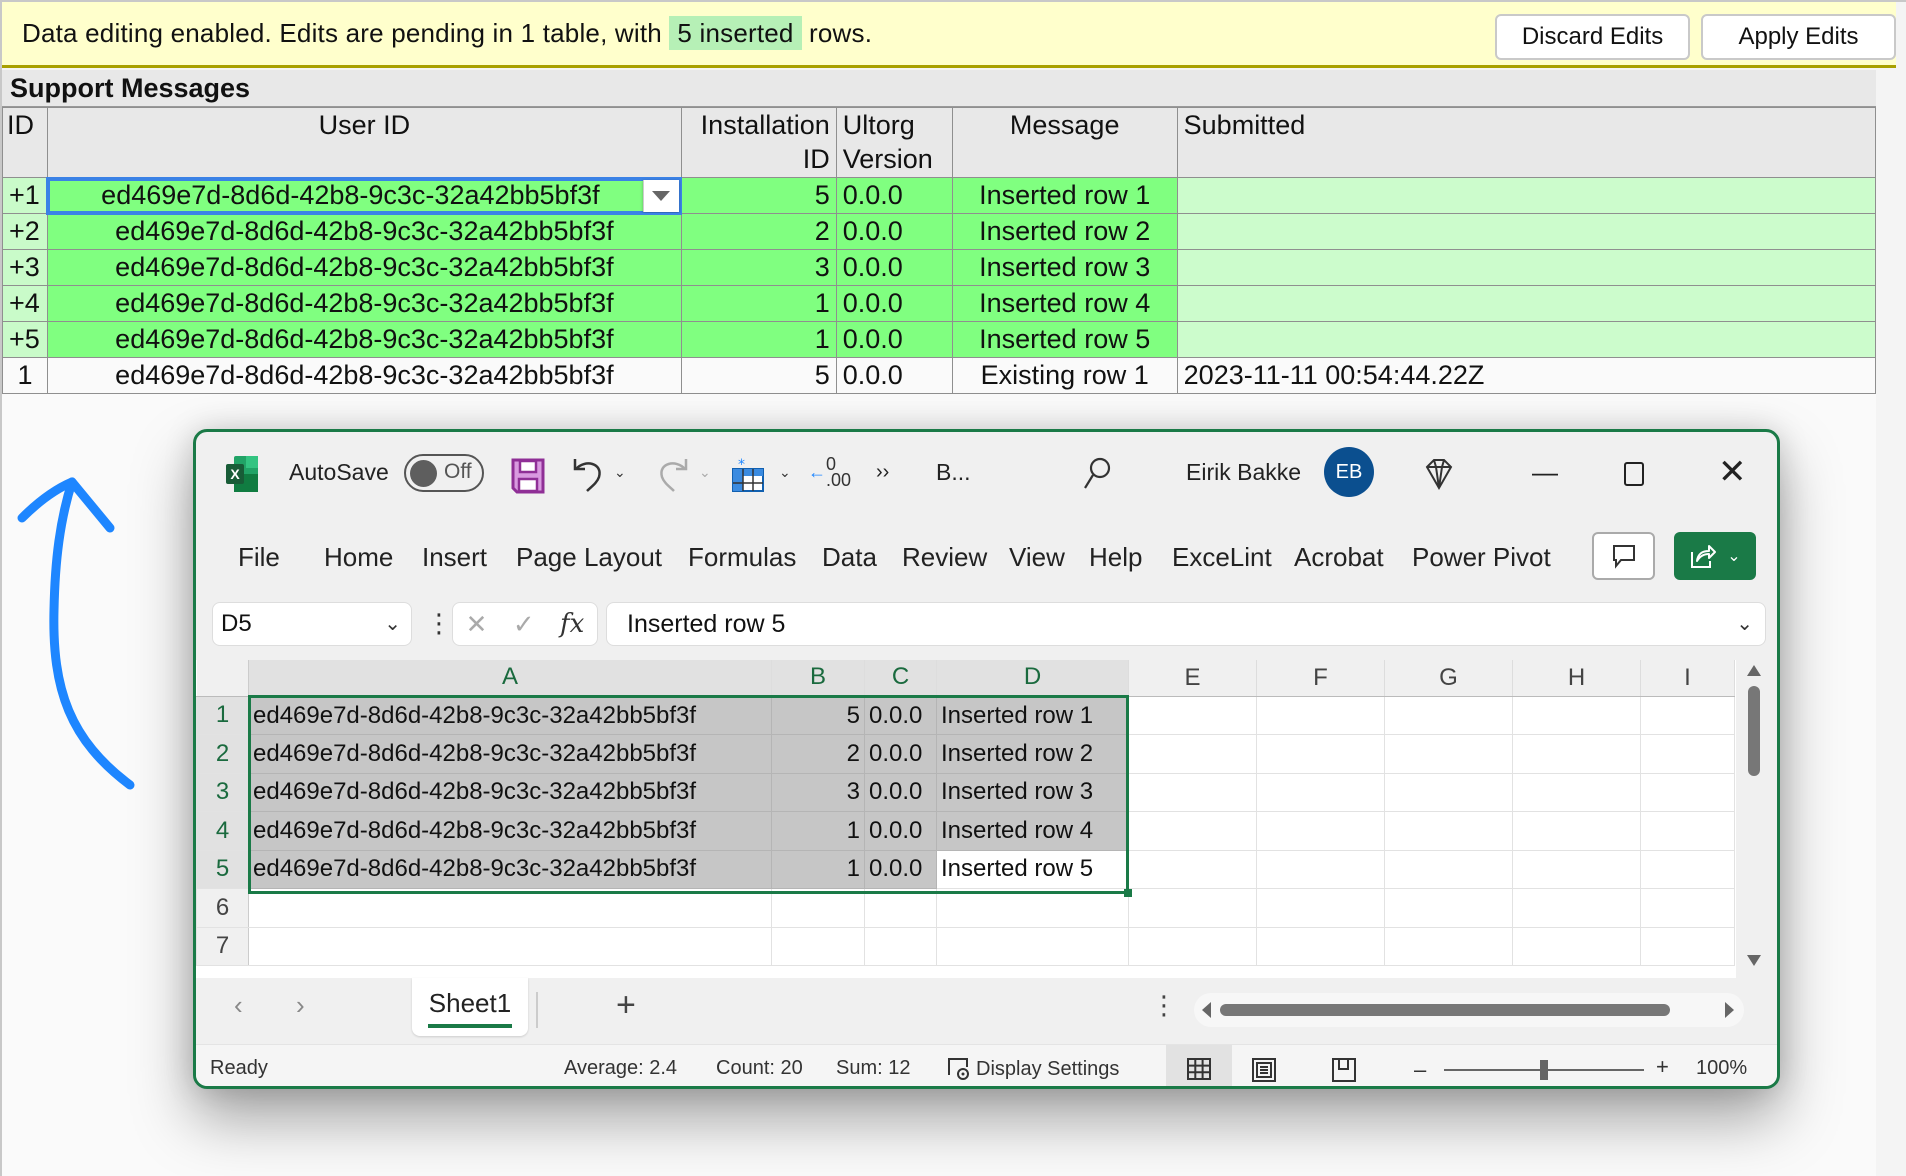 This screenshot has height=1176, width=1906. I want to click on column-header-b: B, so click(818, 679).